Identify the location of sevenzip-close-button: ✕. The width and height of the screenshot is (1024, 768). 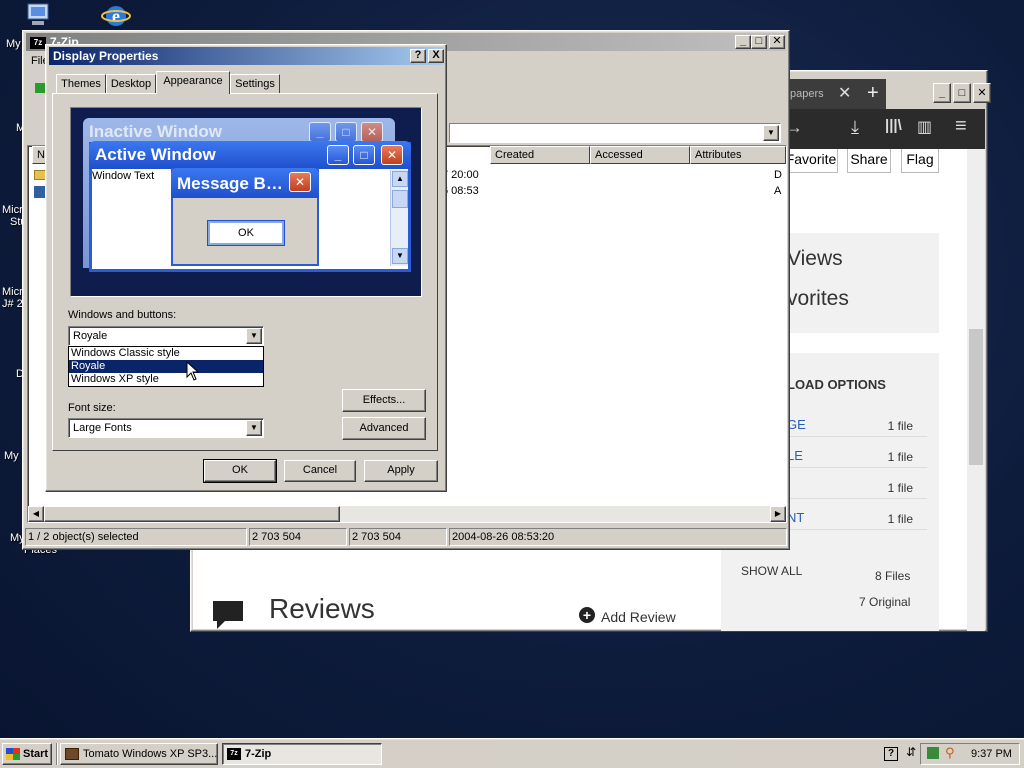
(777, 42).